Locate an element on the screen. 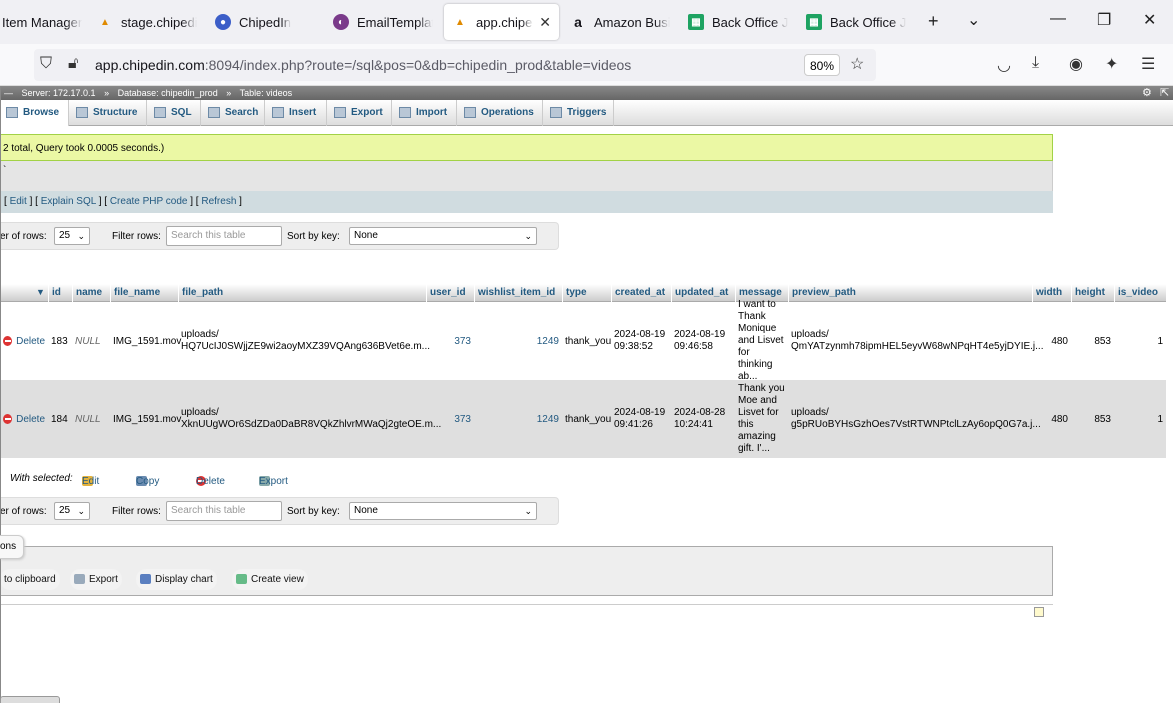  col-file-name: file_name is located at coordinates (144, 293).